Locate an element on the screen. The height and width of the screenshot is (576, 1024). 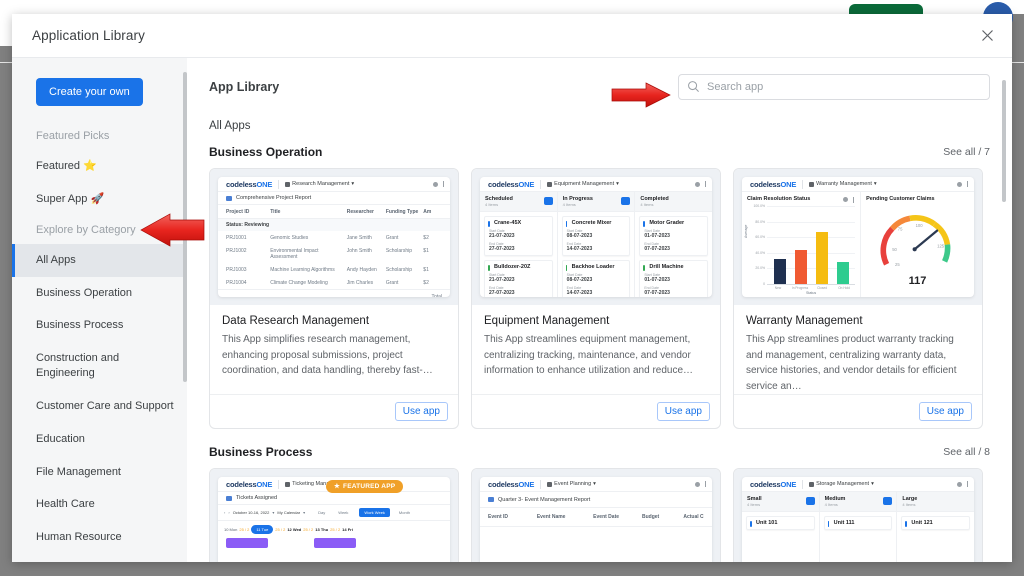
sidebar-item-super-app: Super App 🚀 is located at coordinates (99, 199).